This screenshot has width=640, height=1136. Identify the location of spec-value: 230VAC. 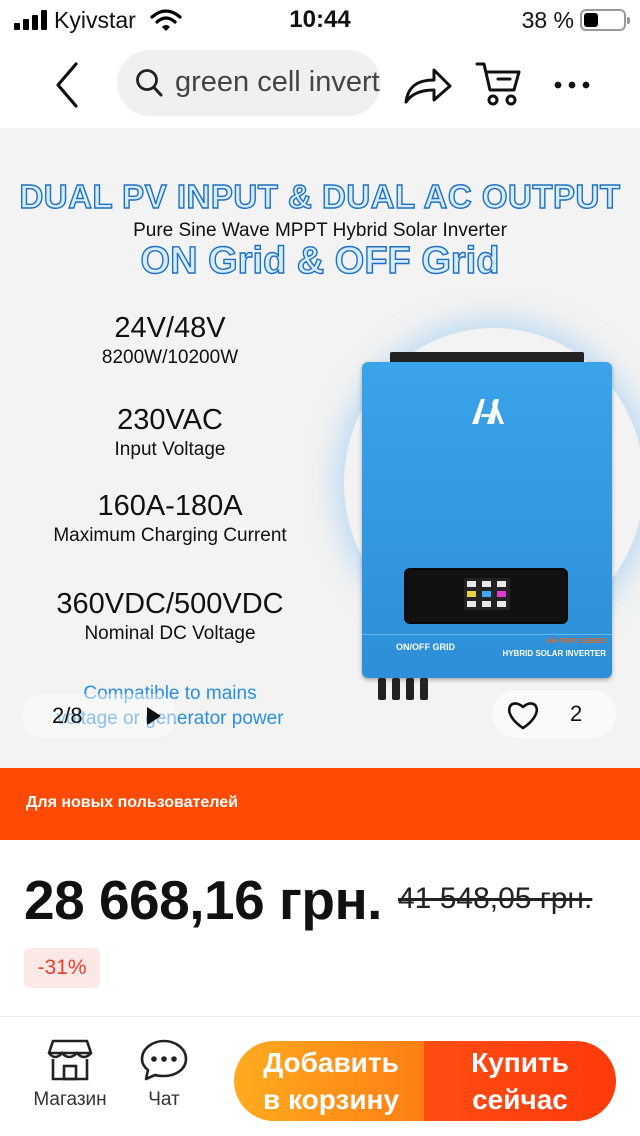
(170, 420).